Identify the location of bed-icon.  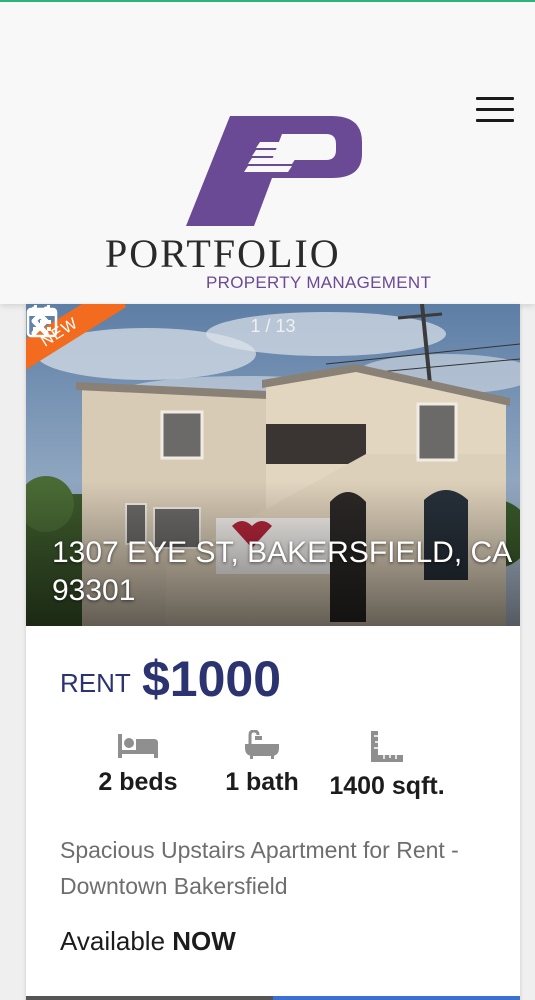
(138, 746).